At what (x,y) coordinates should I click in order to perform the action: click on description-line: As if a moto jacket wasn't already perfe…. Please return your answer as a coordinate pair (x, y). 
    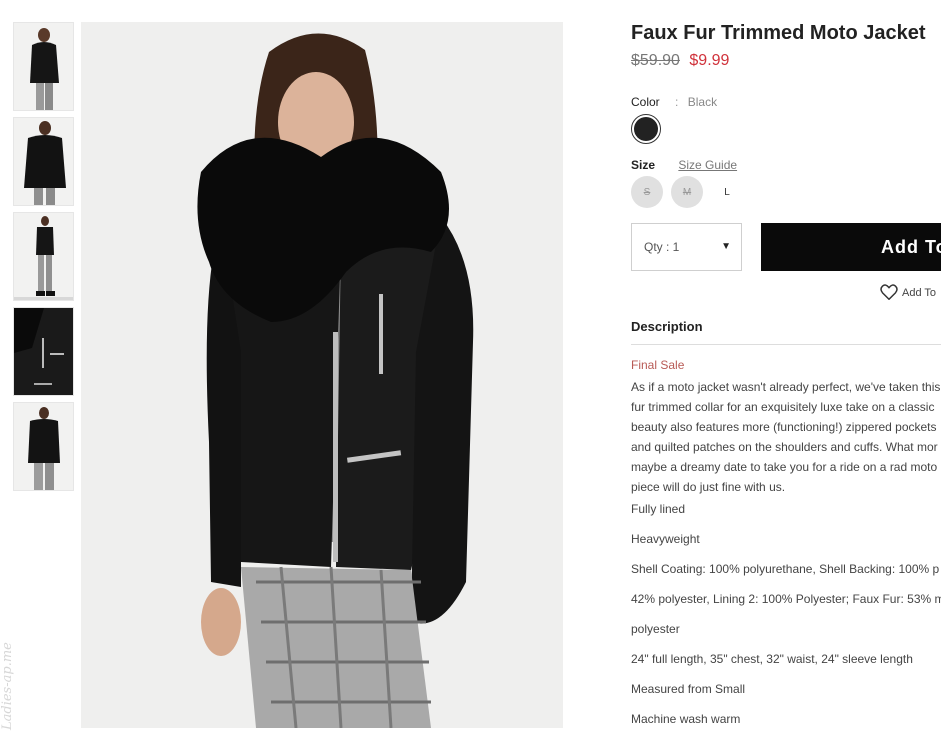
    Looking at the image, I should click on (786, 387).